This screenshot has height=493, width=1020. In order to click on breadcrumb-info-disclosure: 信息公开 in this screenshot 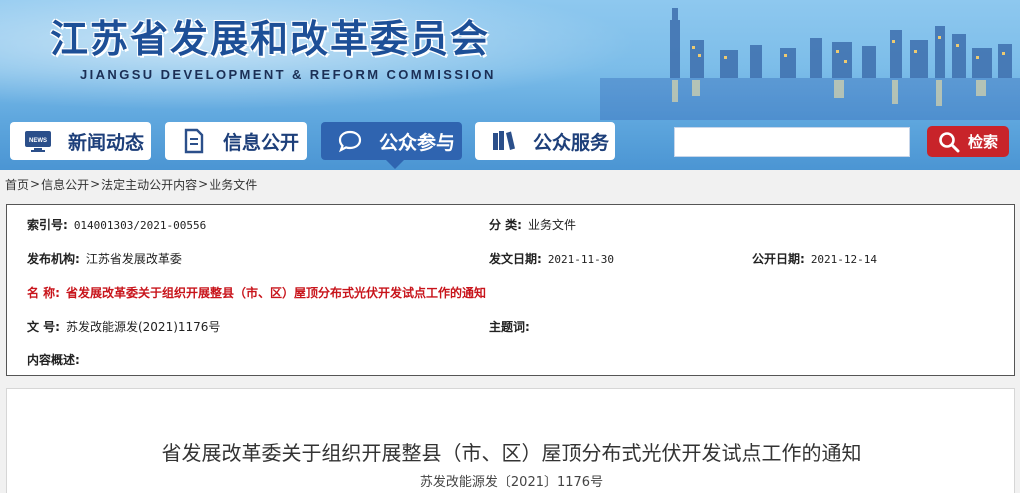, I will do `click(65, 184)`.